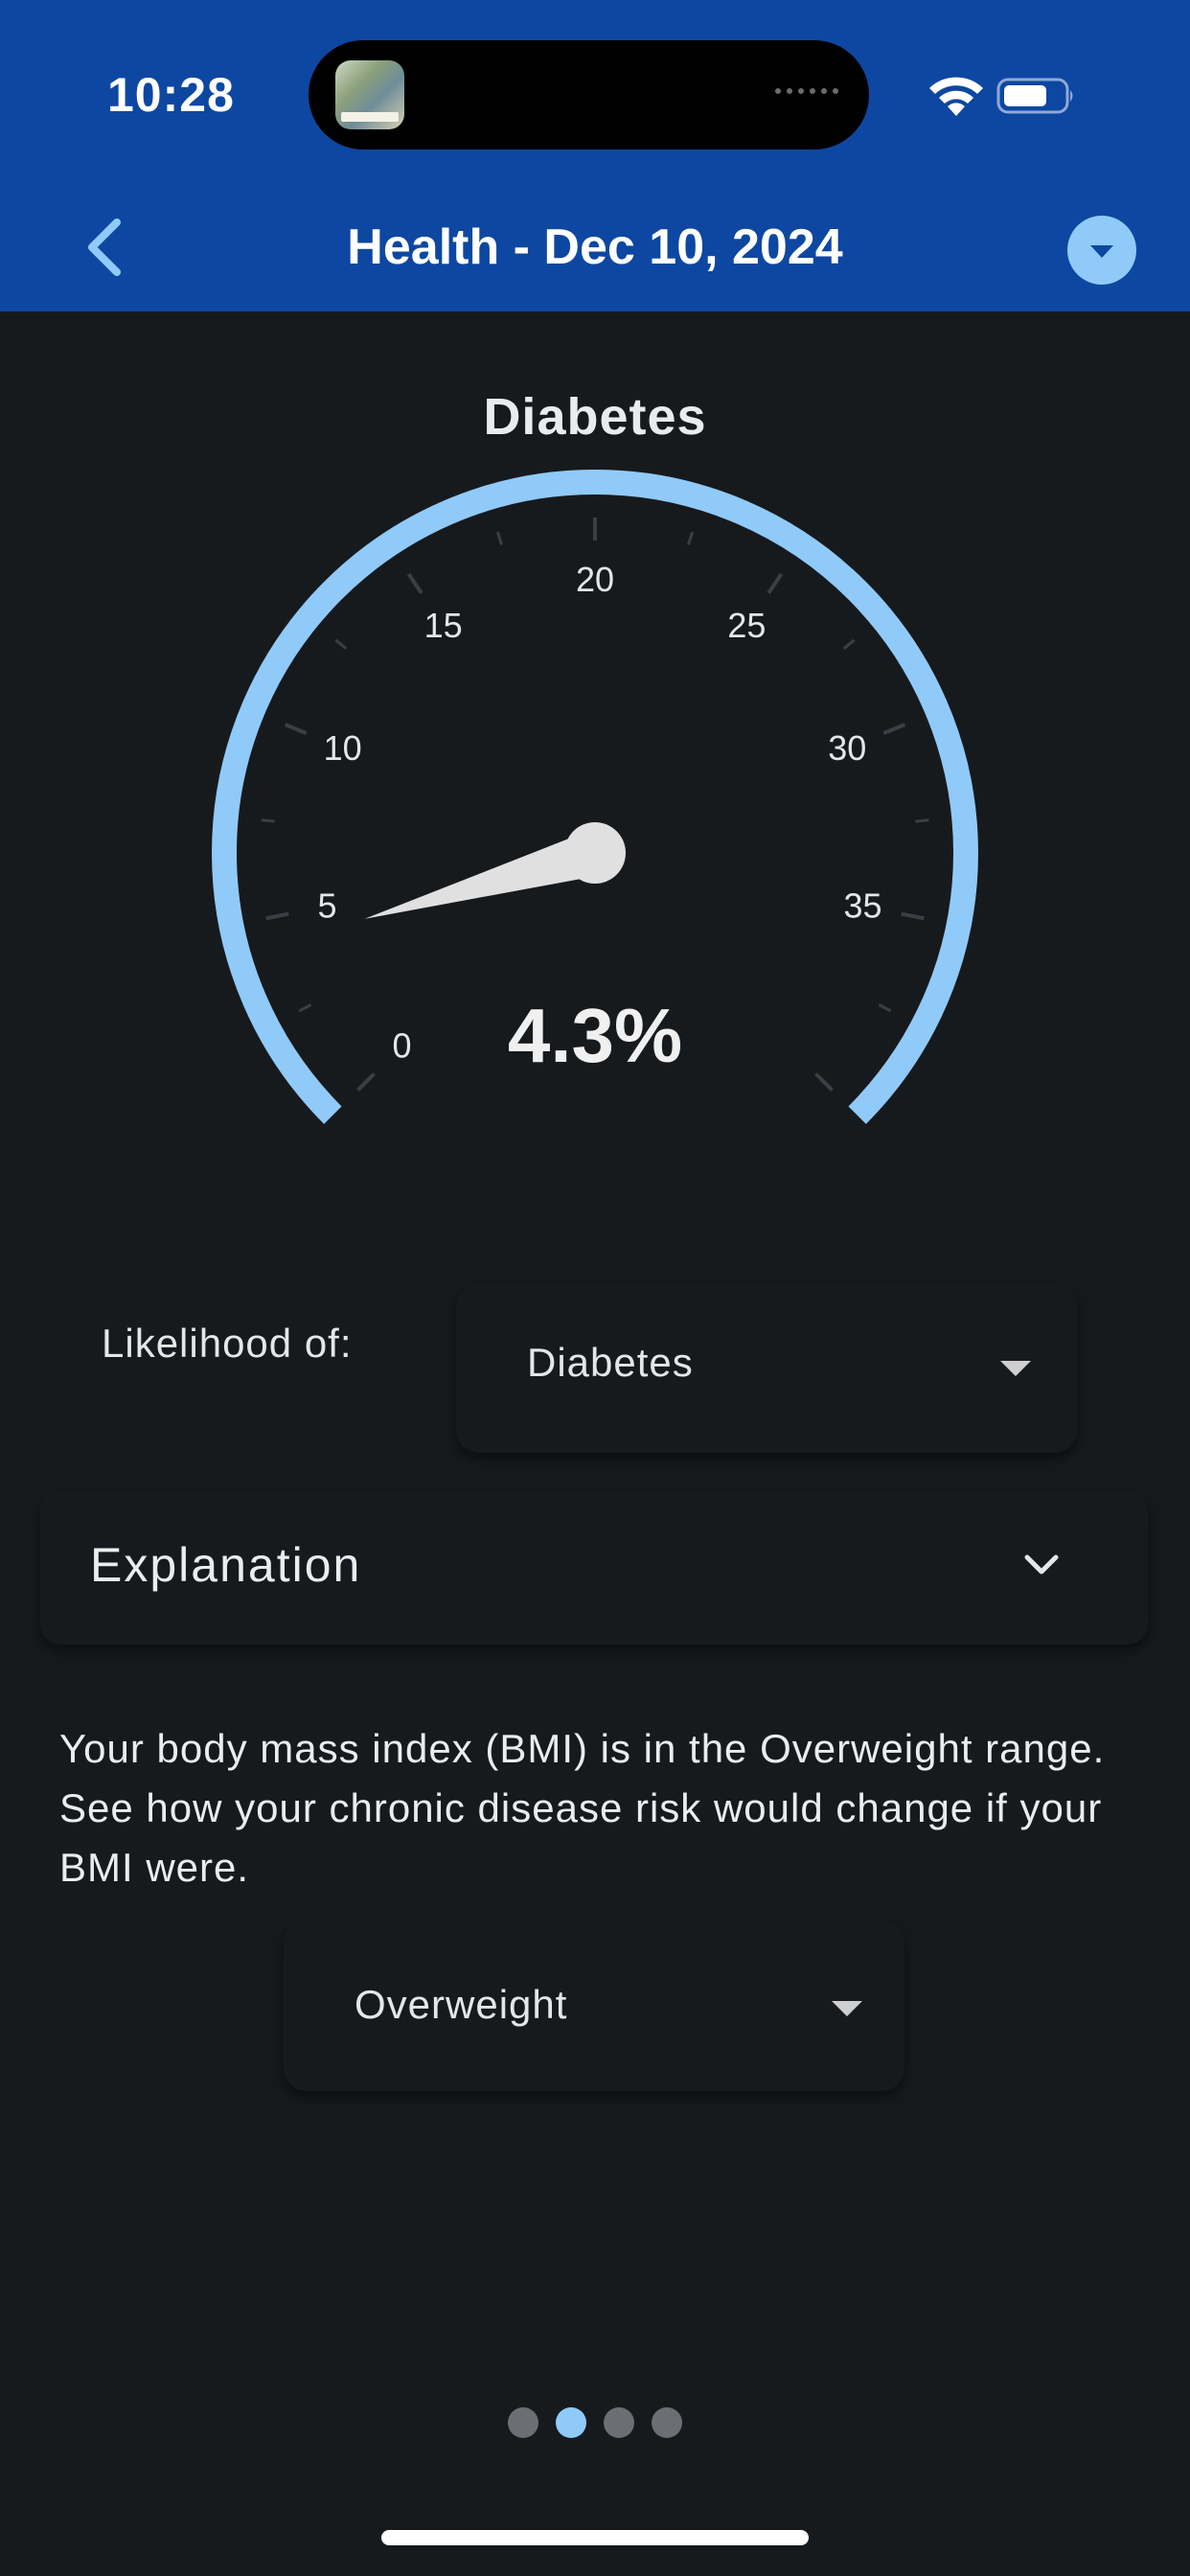 This screenshot has height=2576, width=1190. I want to click on explanation-label: Explanation, so click(226, 1565).